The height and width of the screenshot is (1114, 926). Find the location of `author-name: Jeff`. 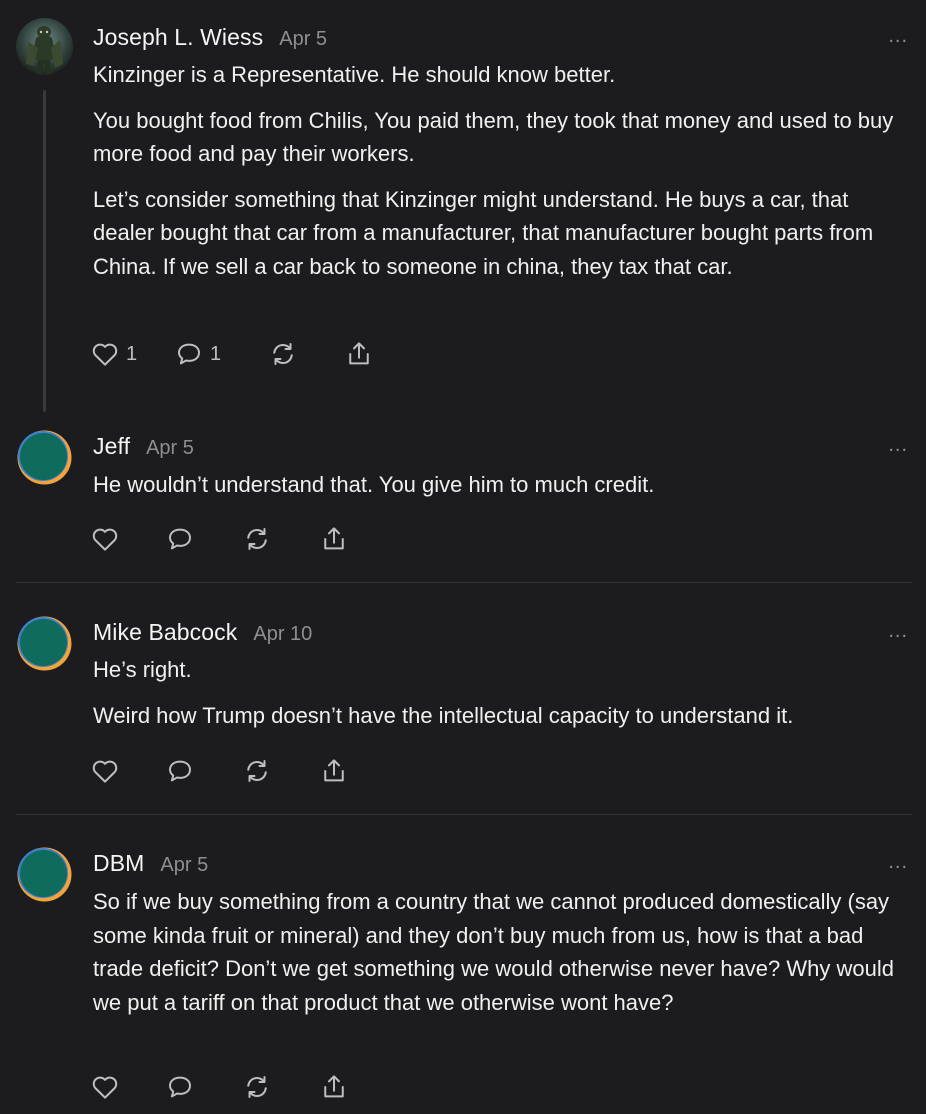

author-name: Jeff is located at coordinates (111, 446).